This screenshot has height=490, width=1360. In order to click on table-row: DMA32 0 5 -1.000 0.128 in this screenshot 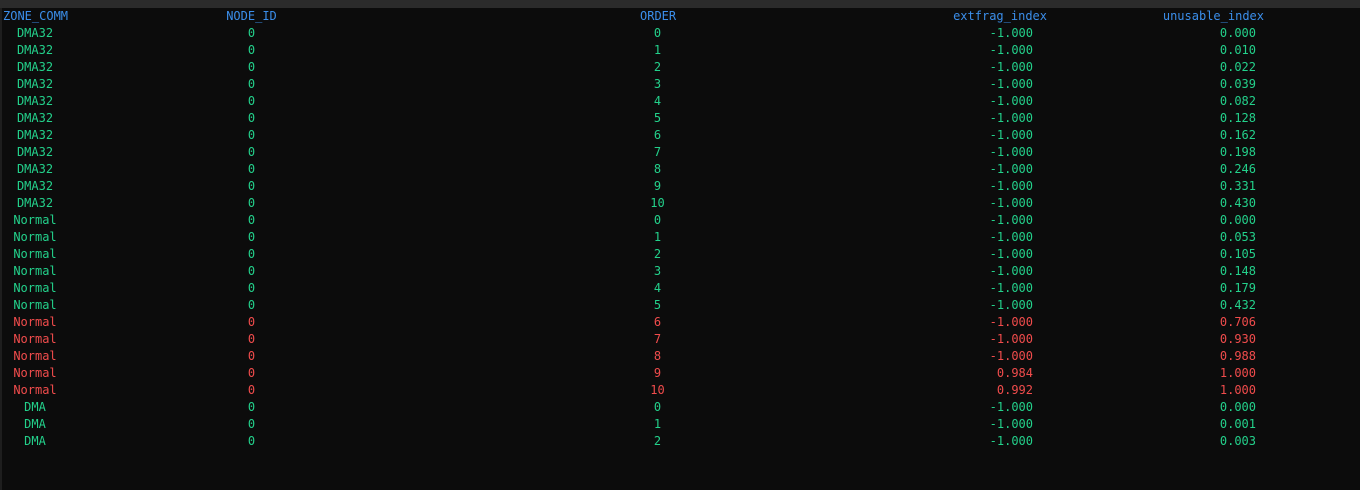, I will do `click(680, 118)`.